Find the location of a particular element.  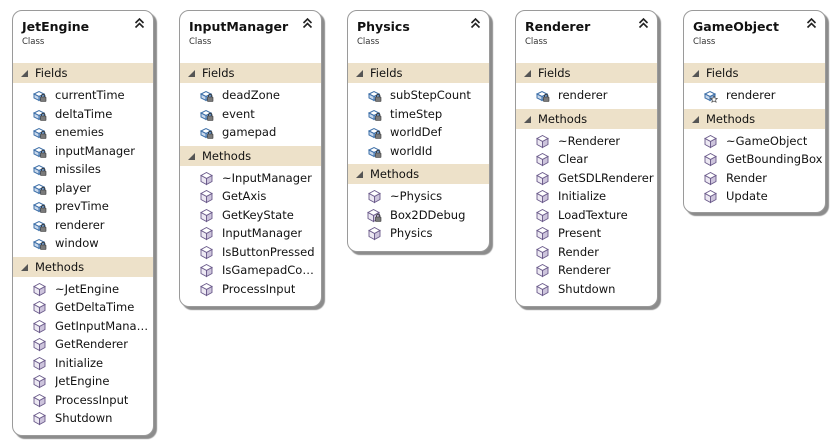

method-item: Physics is located at coordinates (418, 233).